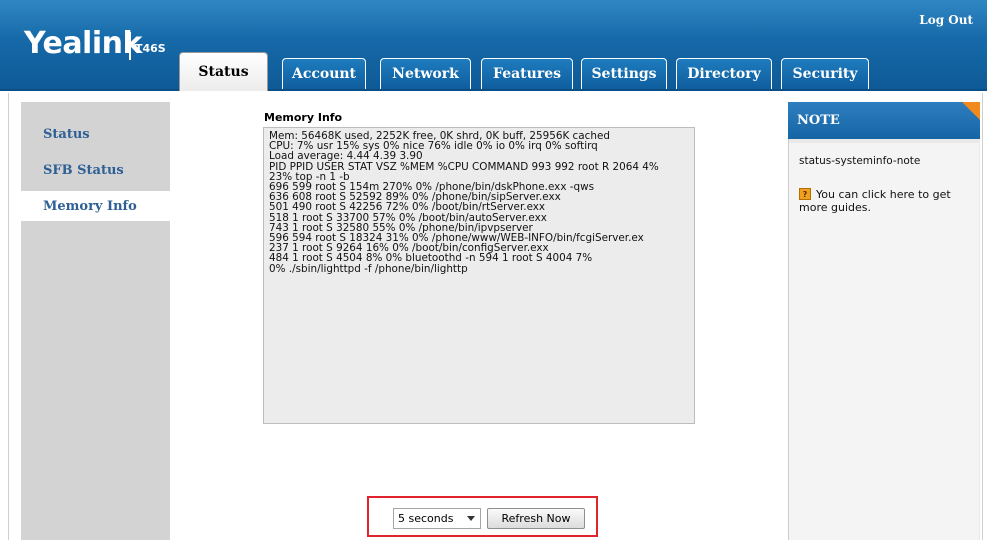 This screenshot has height=540, width=987. Describe the element at coordinates (130, 46) in the screenshot. I see `logo-divider` at that location.